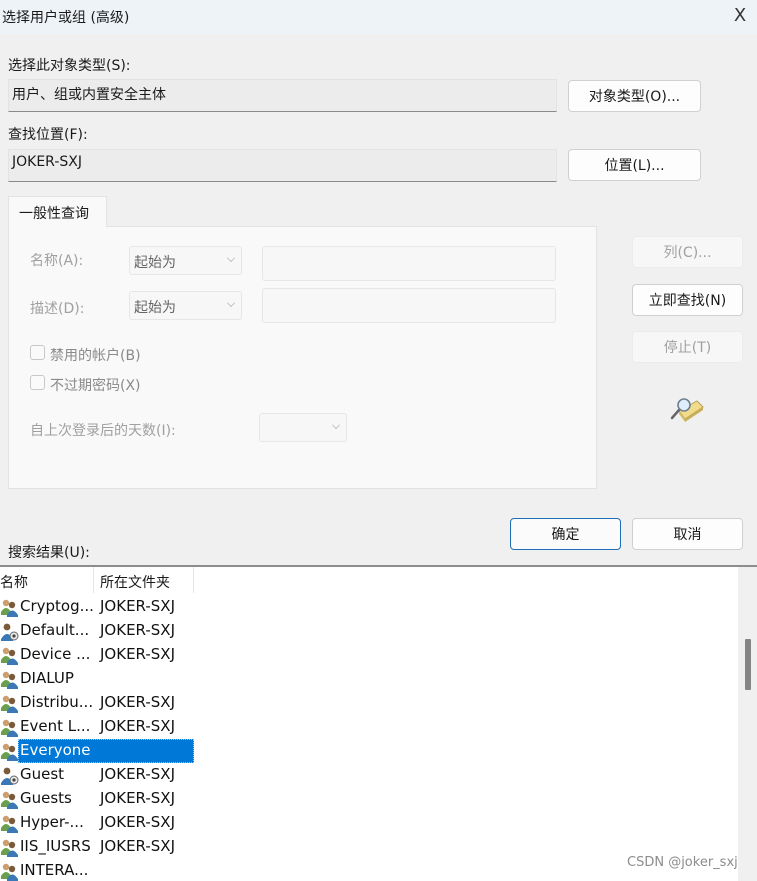 The image size is (757, 881). I want to click on table-row: DIALUP, so click(100, 679).